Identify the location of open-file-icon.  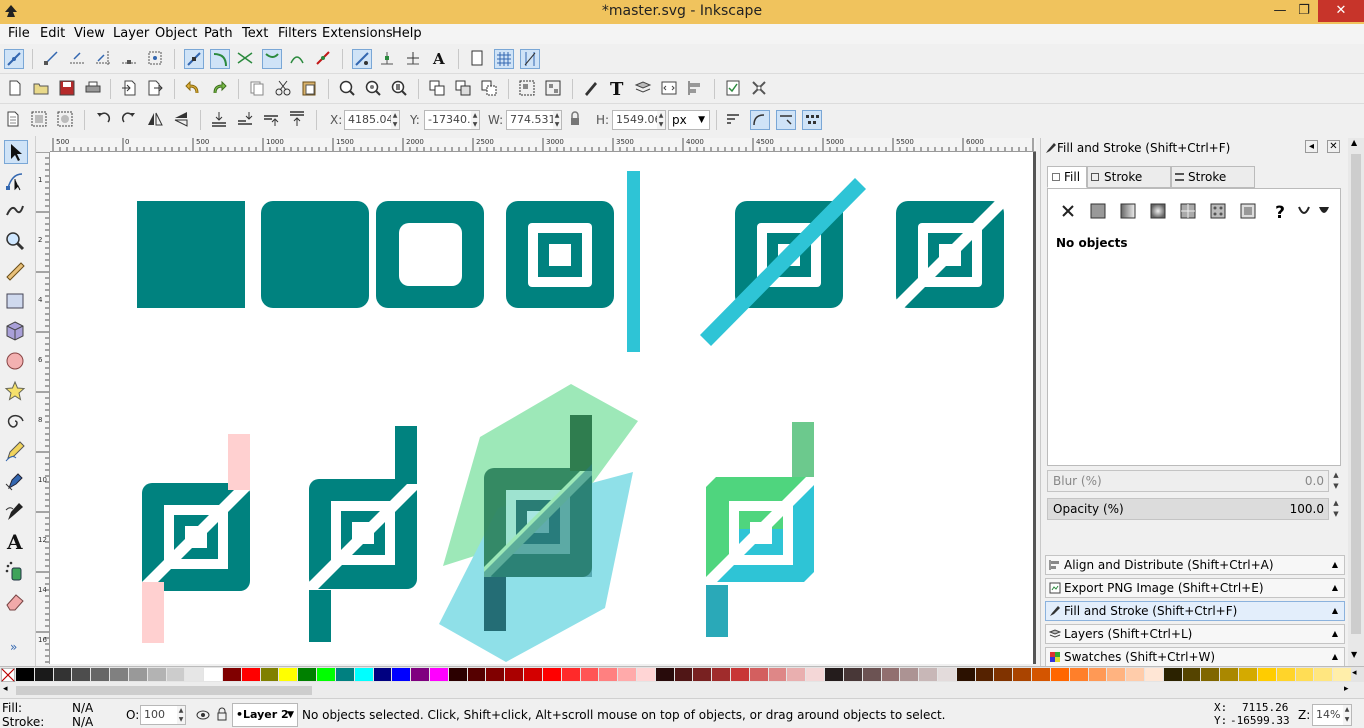
(42, 89).